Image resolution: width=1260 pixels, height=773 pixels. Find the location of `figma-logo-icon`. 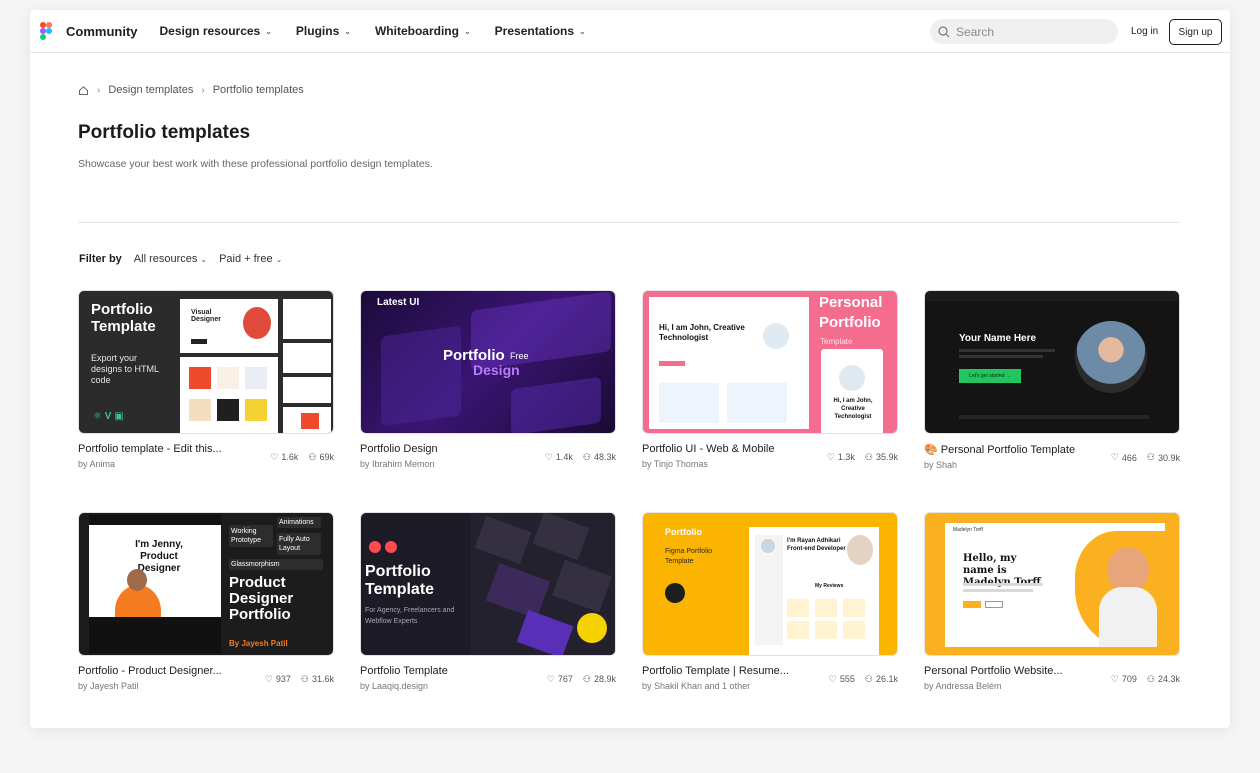

figma-logo-icon is located at coordinates (47, 31).